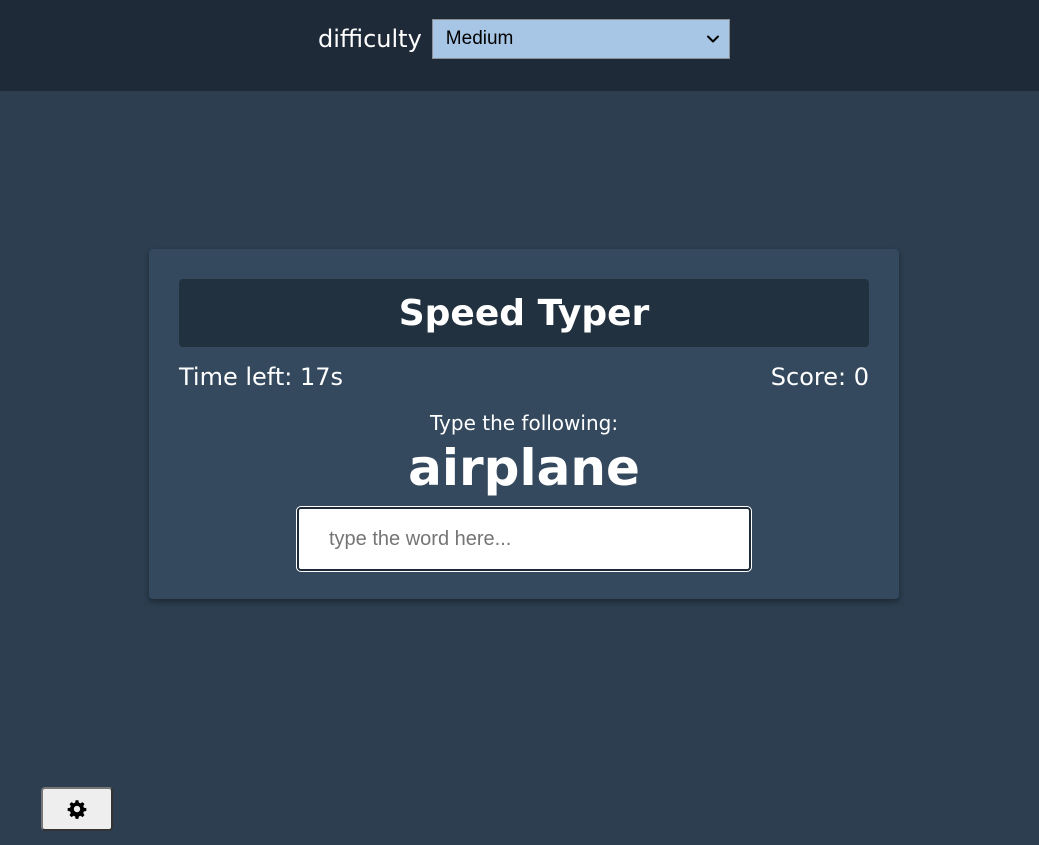  I want to click on type-prompt: Type the following:, so click(524, 423).